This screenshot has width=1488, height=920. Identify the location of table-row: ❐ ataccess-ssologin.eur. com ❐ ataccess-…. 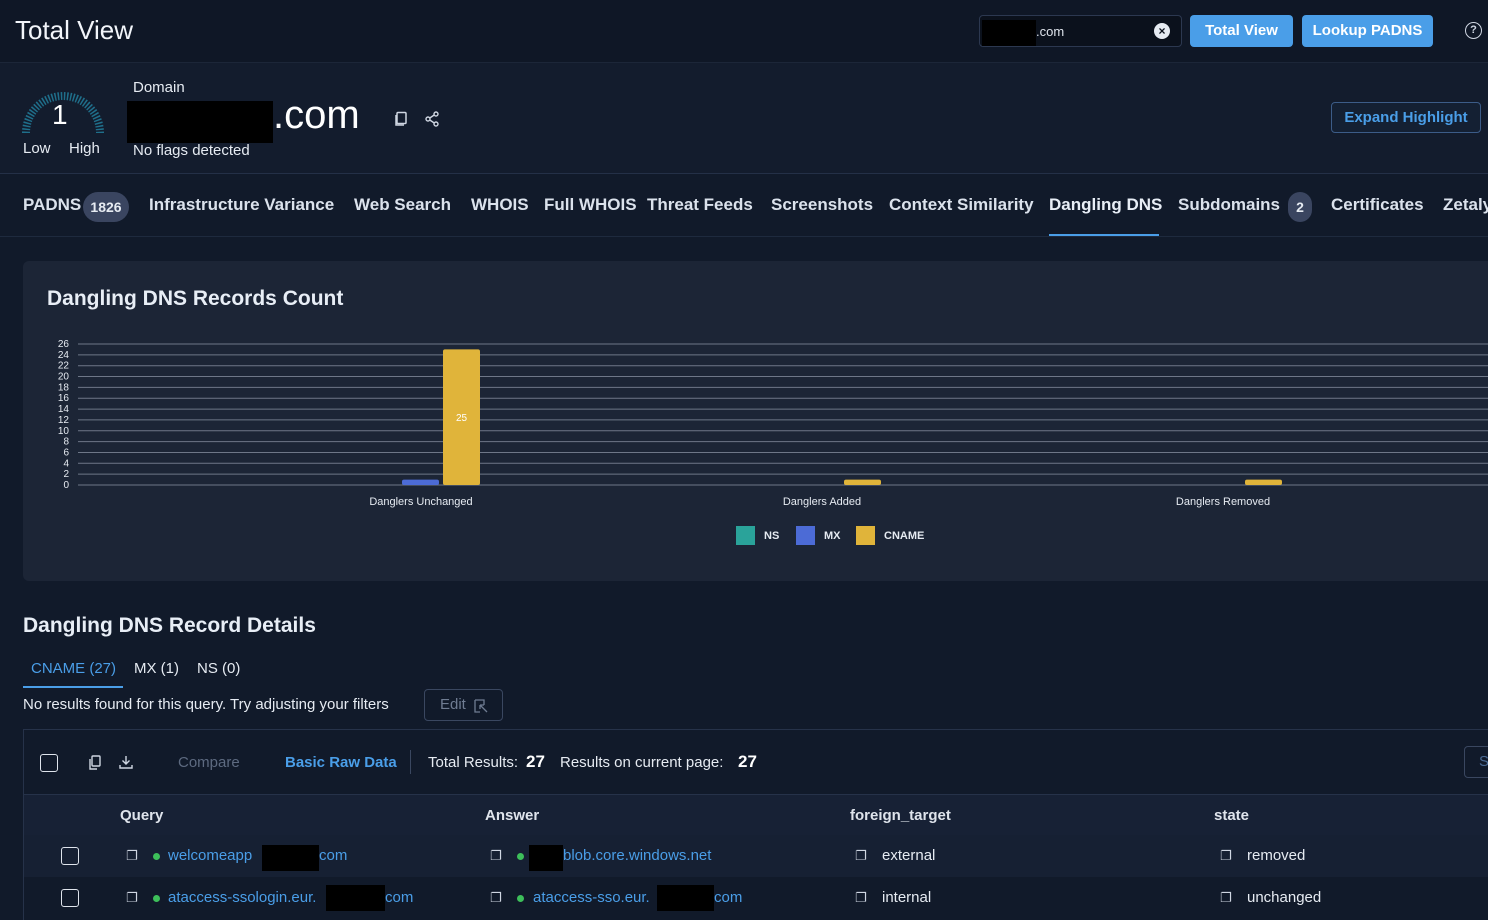
(756, 898).